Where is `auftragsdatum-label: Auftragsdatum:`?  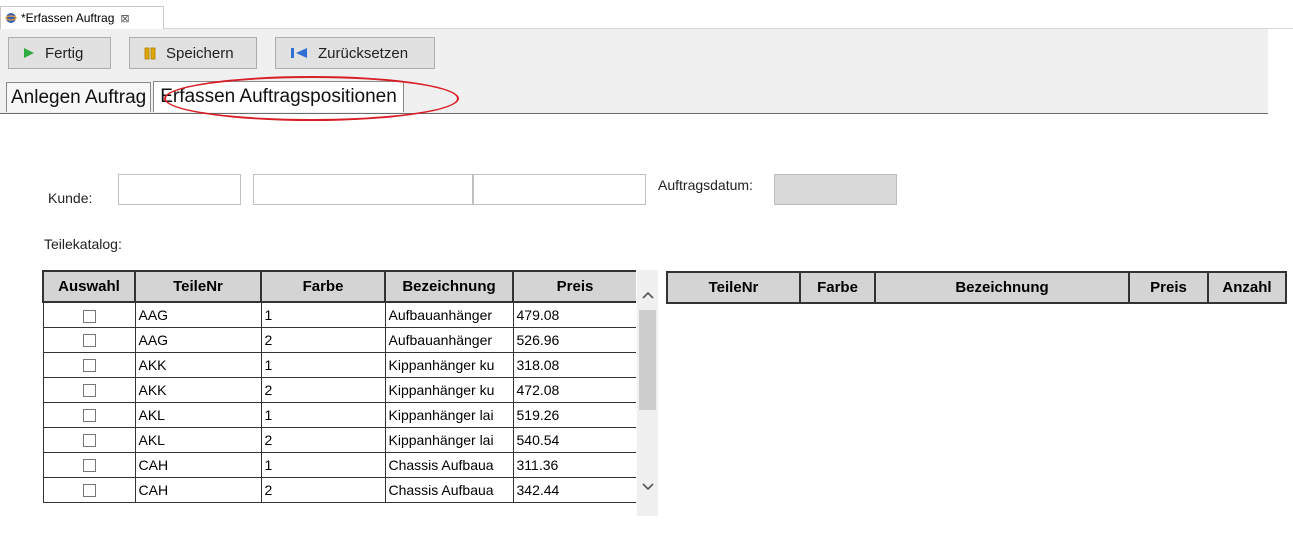
auftragsdatum-label: Auftragsdatum: is located at coordinates (705, 185).